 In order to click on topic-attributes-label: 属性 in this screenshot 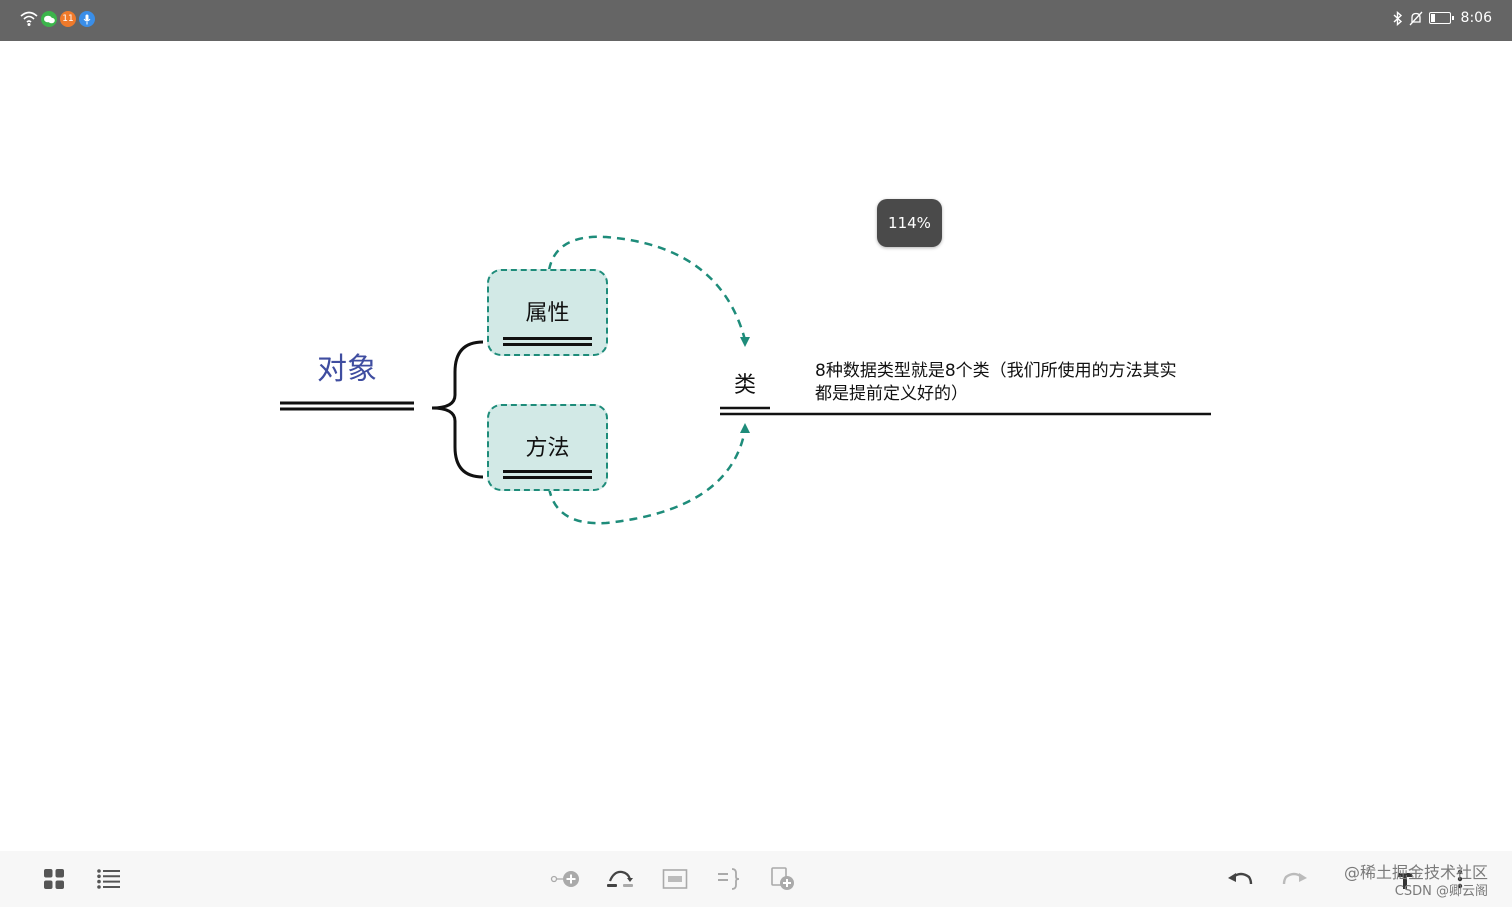, I will do `click(547, 313)`.